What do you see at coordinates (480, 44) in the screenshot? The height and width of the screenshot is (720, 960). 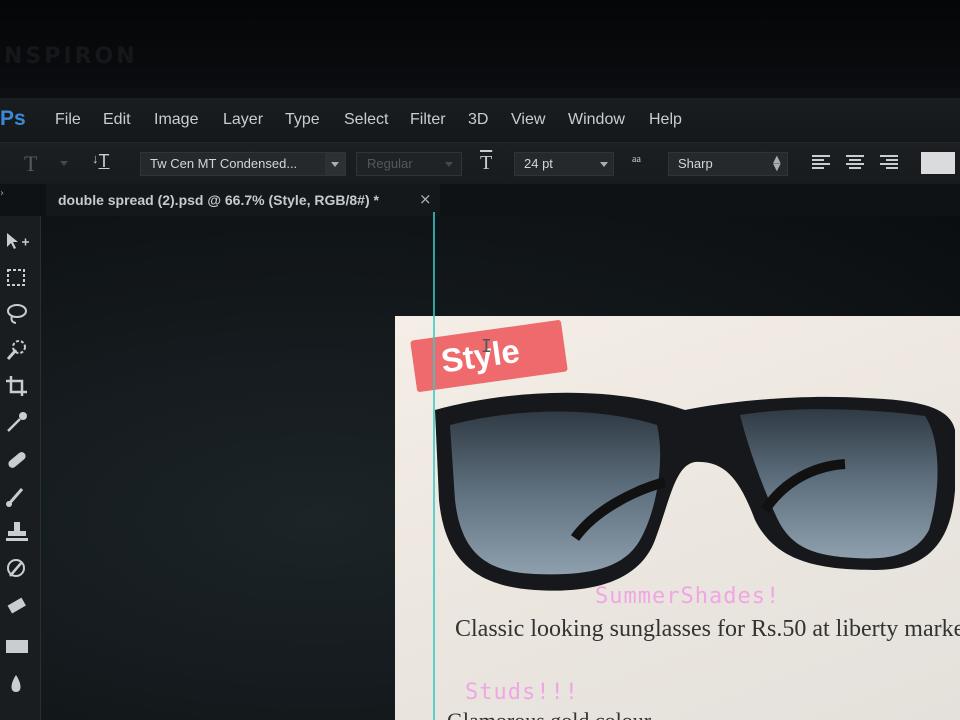 I see `monitor-bezel: NSPIRON` at bounding box center [480, 44].